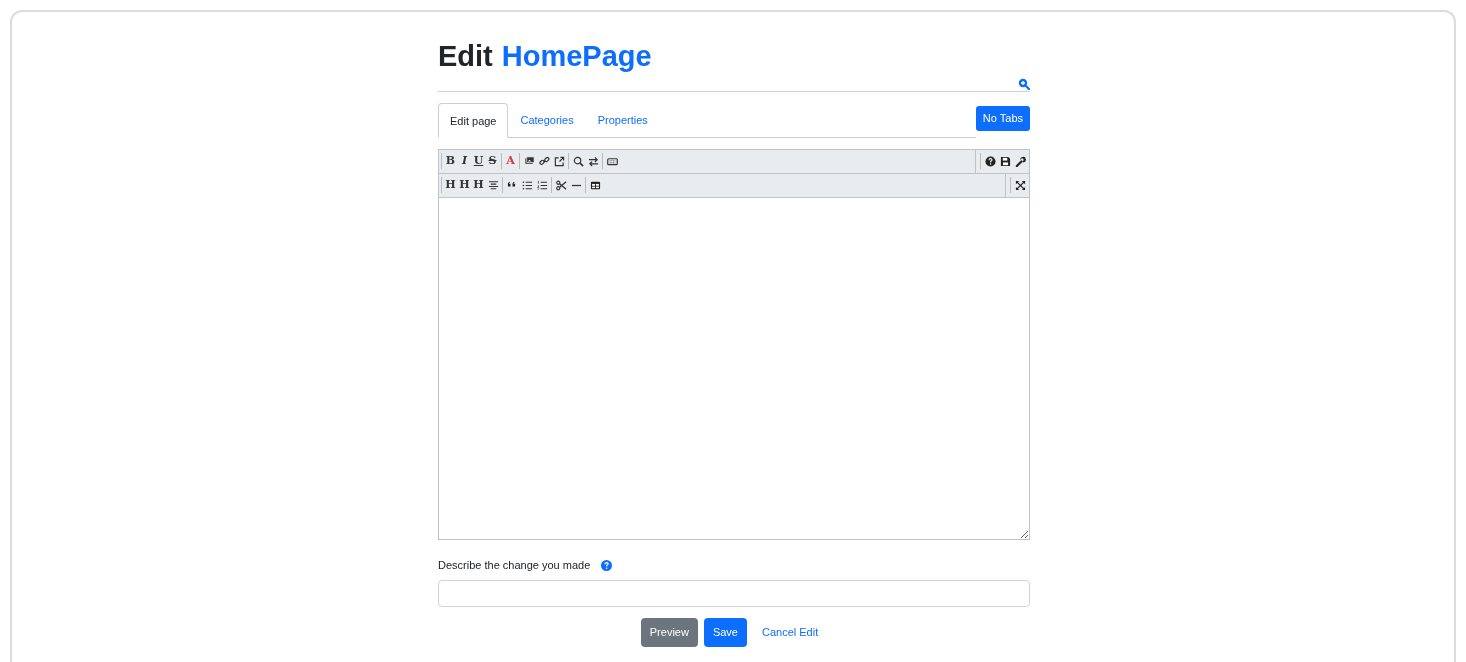 The height and width of the screenshot is (662, 1466). Describe the element at coordinates (734, 594) in the screenshot. I see `change-input-field` at that location.